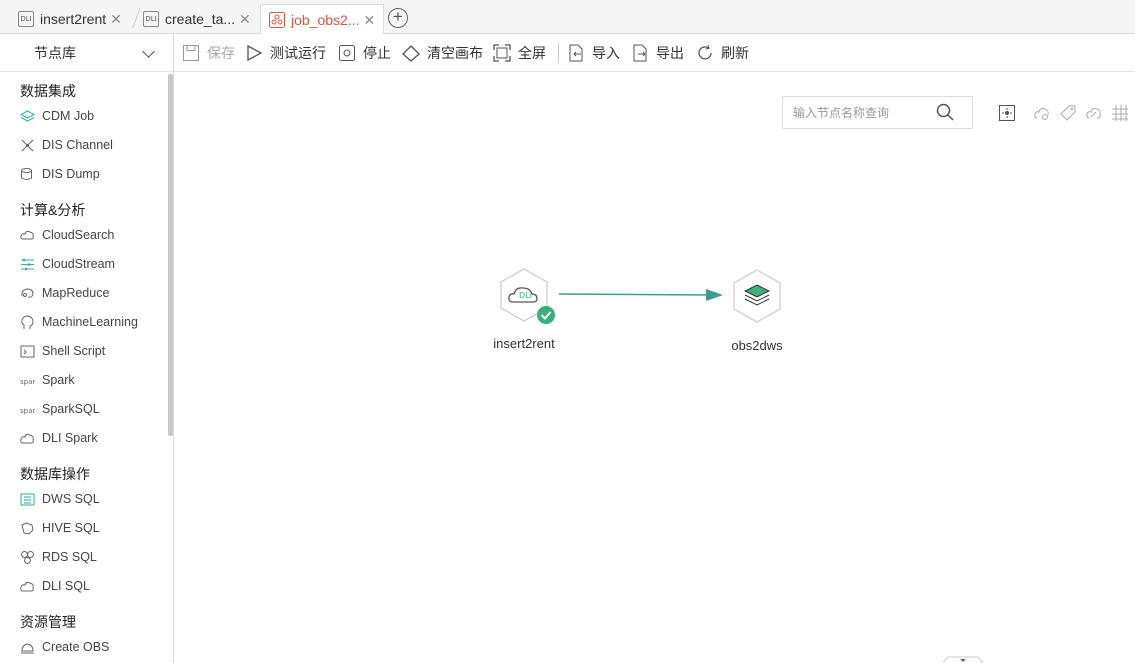 The image size is (1135, 663). What do you see at coordinates (27, 322) in the screenshot?
I see `brain-icon` at bounding box center [27, 322].